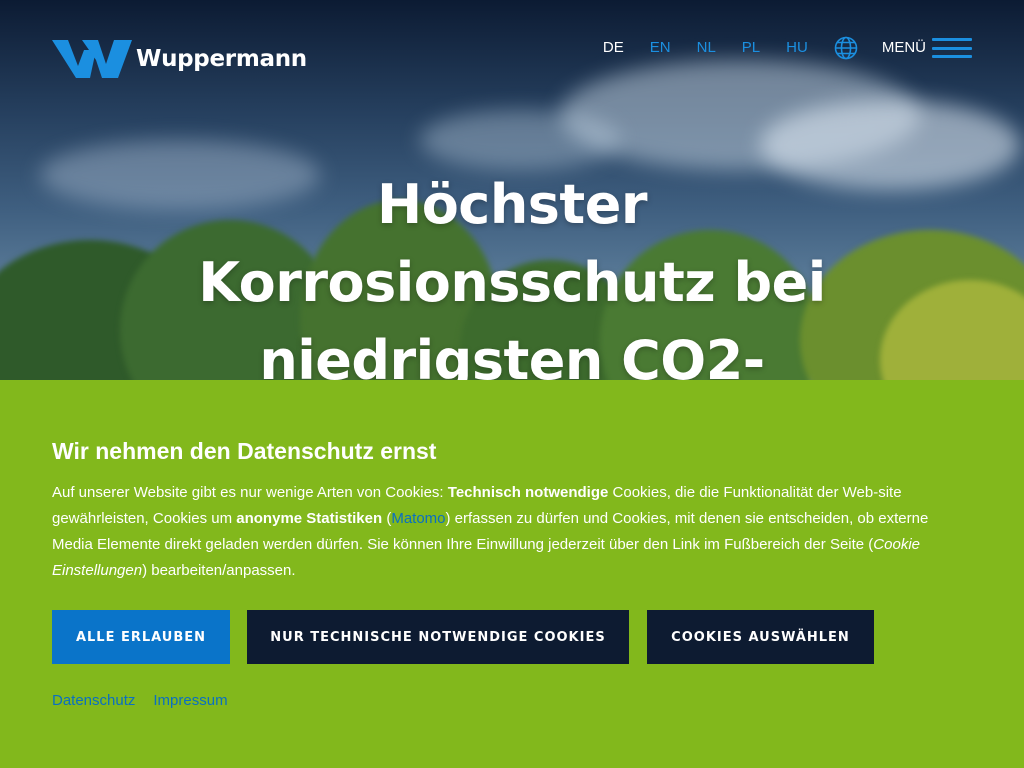  I want to click on technical-only-button: NUR TECHNISCHE NOTWENDIGE COOKIES, so click(438, 637).